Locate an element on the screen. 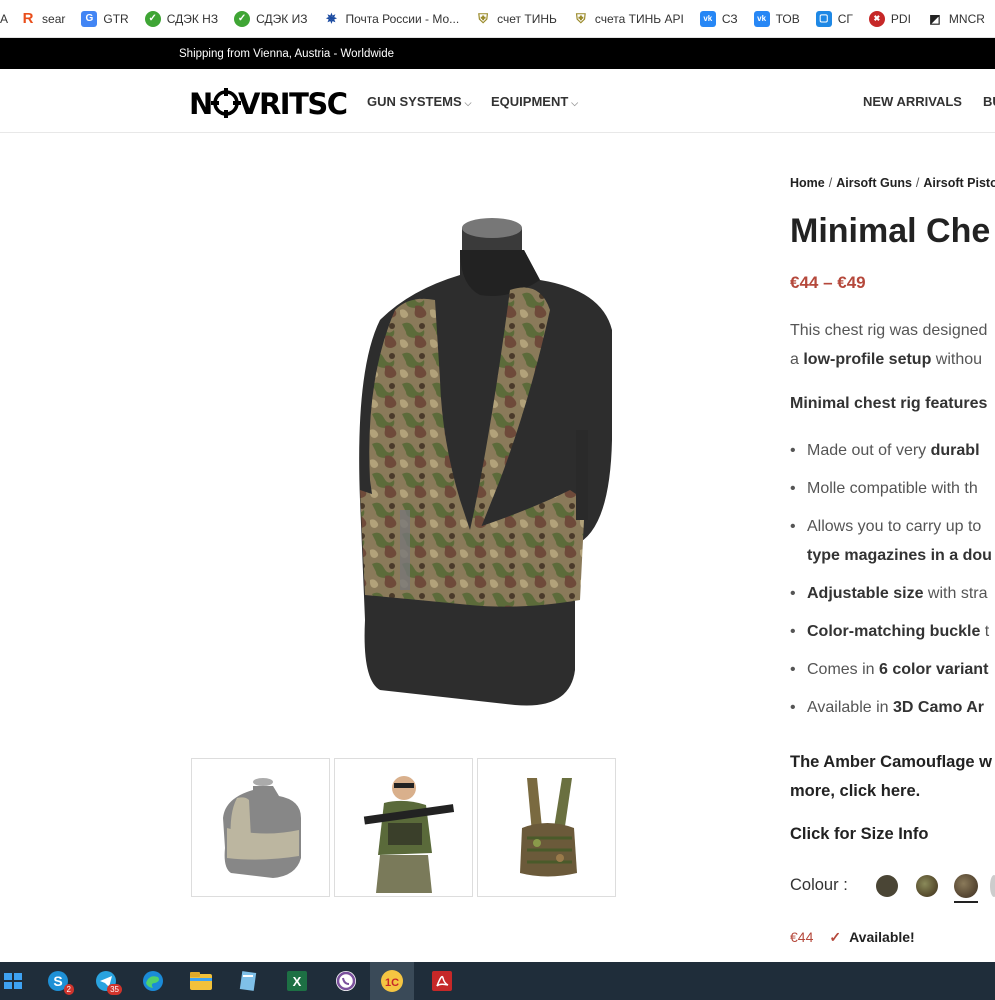 The image size is (995, 1000). tinkoff-icon: ⛨ is located at coordinates (580, 18).